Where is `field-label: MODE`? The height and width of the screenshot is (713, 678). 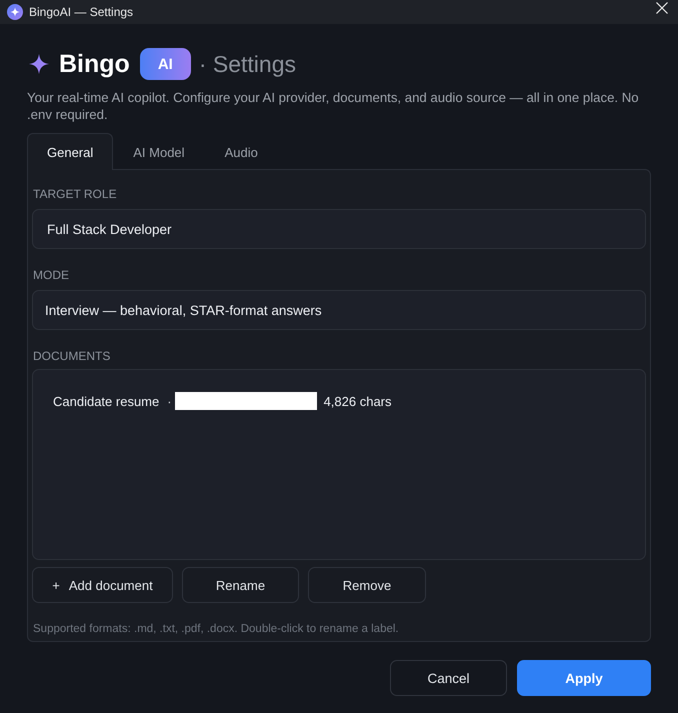
field-label: MODE is located at coordinates (51, 275).